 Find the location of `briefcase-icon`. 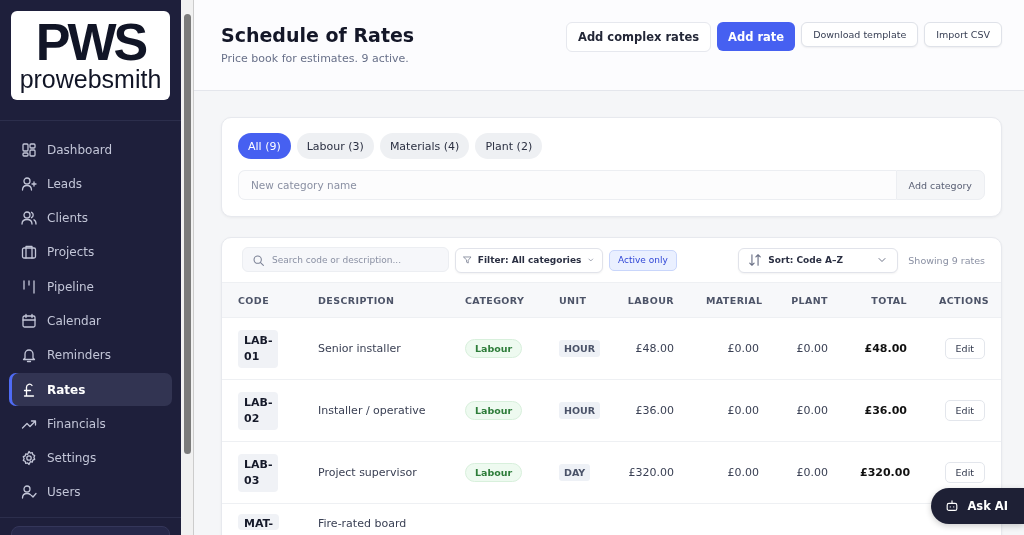

briefcase-icon is located at coordinates (29, 252).